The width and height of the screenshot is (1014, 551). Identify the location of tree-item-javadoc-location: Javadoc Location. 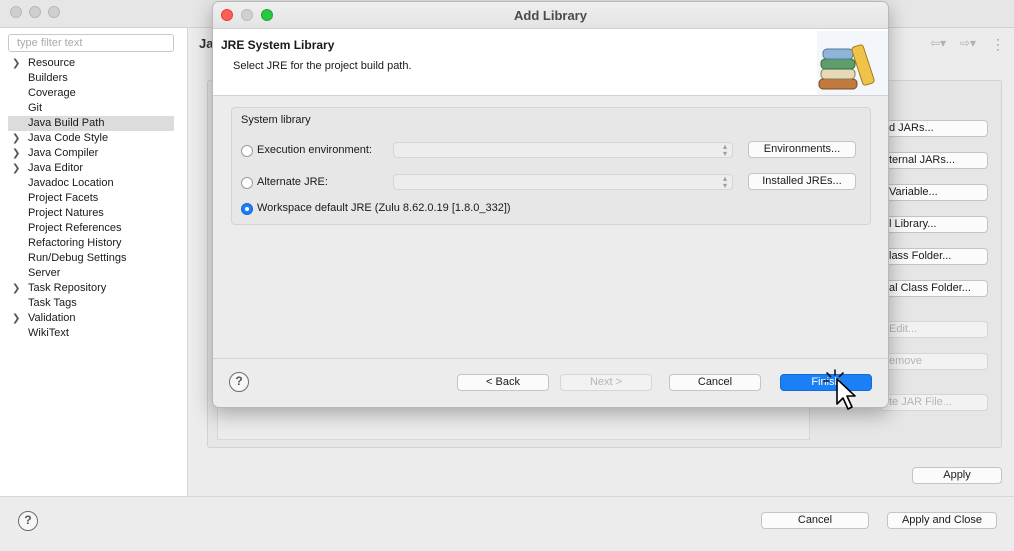
(91, 183).